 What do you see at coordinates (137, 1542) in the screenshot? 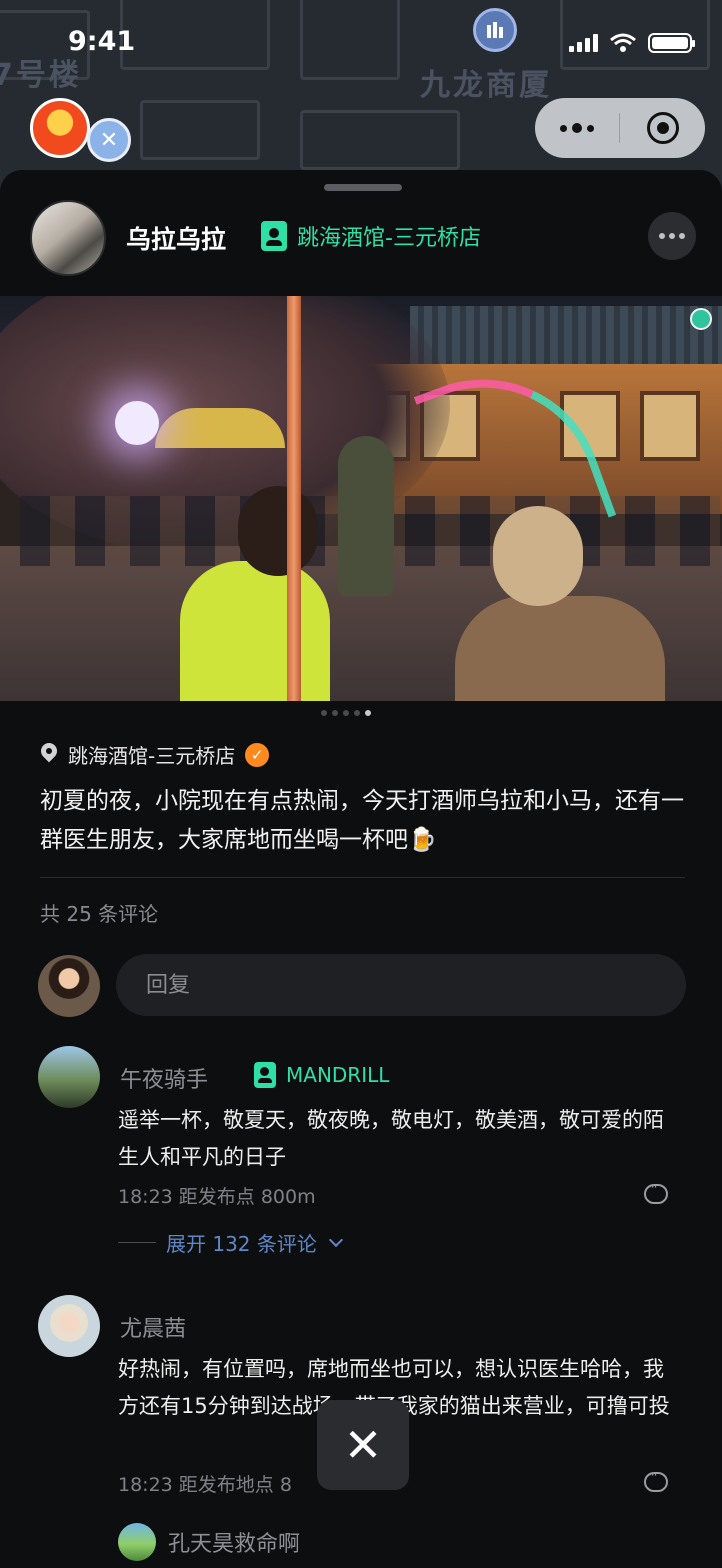
I see `sub-reply-avatar` at bounding box center [137, 1542].